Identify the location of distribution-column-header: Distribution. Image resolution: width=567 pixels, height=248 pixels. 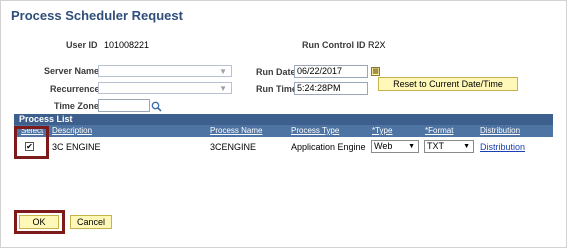
(500, 131).